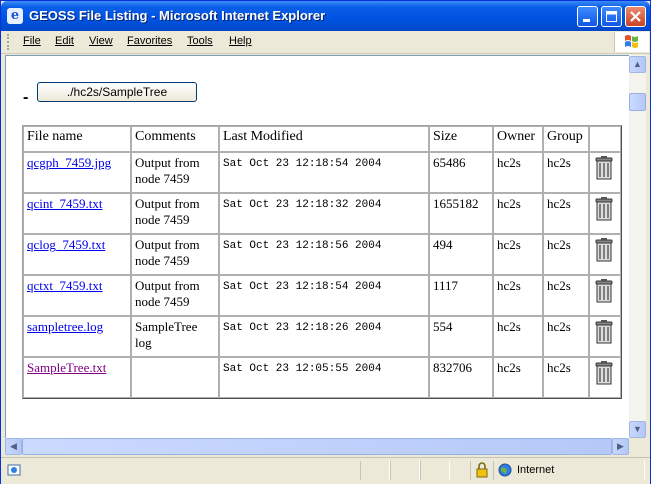 The height and width of the screenshot is (484, 651). What do you see at coordinates (77, 254) in the screenshot?
I see `file-name-cell: qclog_7459.txt` at bounding box center [77, 254].